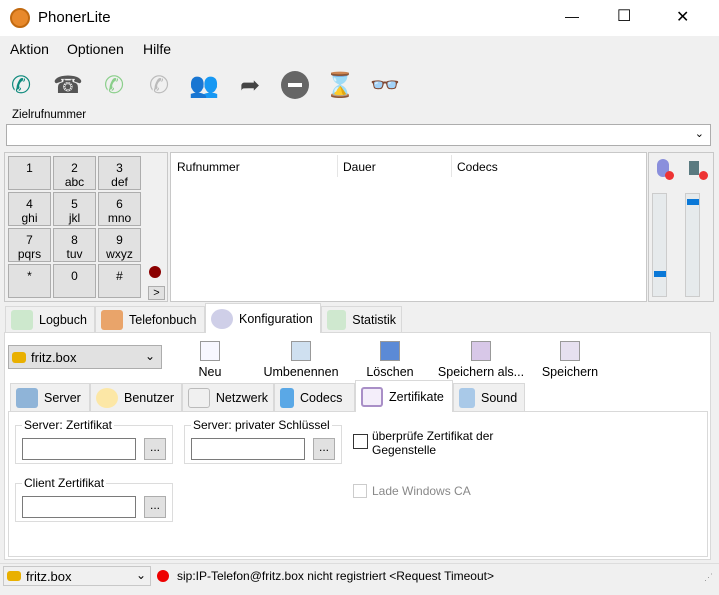 The width and height of the screenshot is (719, 595). Describe the element at coordinates (95, 49) in the screenshot. I see `menu-optionen: Optionen` at that location.